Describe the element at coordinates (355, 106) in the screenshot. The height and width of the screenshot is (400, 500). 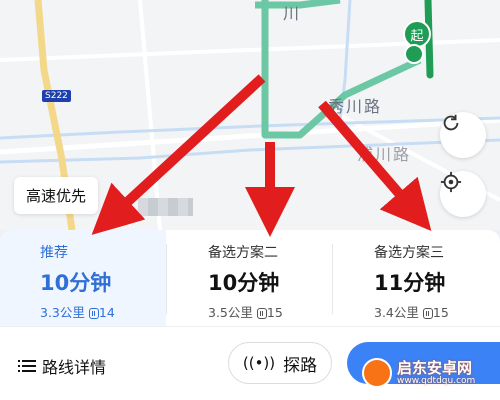
I see `road-label-xiuchuan: 秀川路` at that location.